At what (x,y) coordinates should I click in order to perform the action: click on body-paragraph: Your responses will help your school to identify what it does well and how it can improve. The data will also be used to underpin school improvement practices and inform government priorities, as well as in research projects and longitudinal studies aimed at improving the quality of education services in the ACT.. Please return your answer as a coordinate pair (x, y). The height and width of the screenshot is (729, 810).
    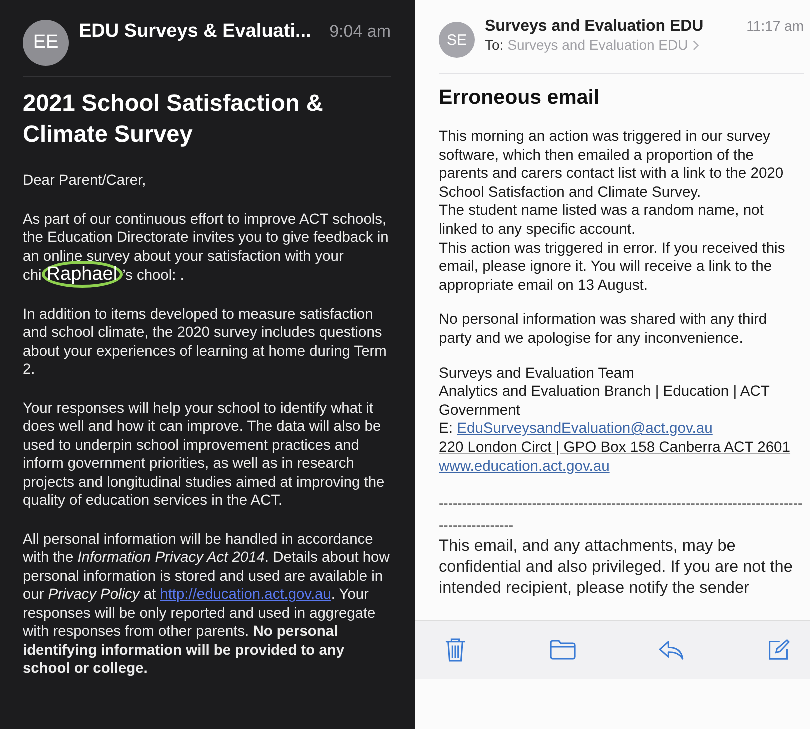
    Looking at the image, I should click on (204, 455).